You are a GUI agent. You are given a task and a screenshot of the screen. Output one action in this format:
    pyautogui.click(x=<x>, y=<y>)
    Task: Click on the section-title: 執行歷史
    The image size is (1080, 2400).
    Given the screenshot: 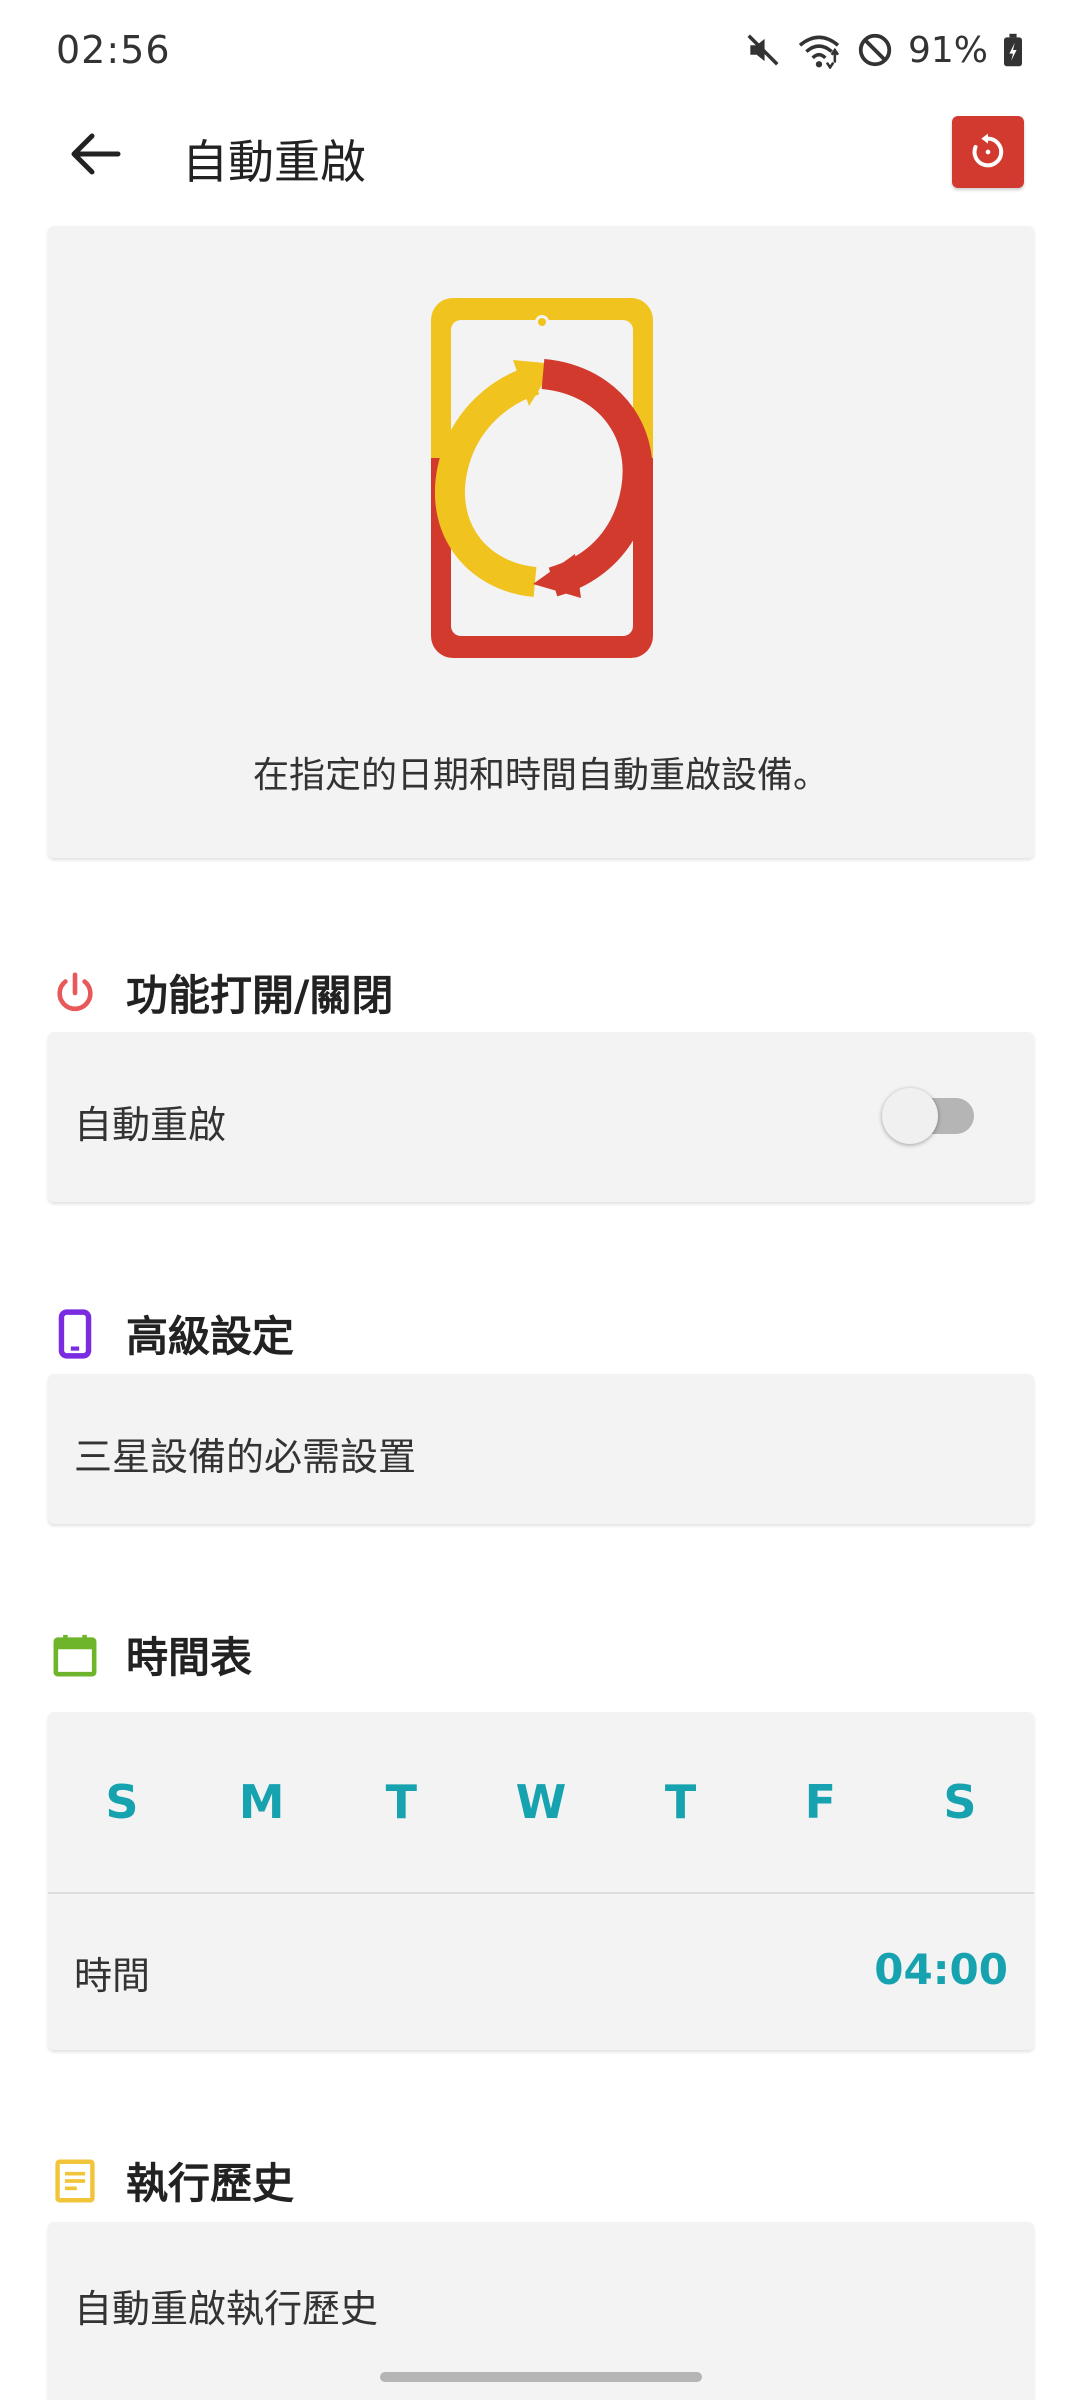 What is the action you would take?
    pyautogui.click(x=210, y=2183)
    